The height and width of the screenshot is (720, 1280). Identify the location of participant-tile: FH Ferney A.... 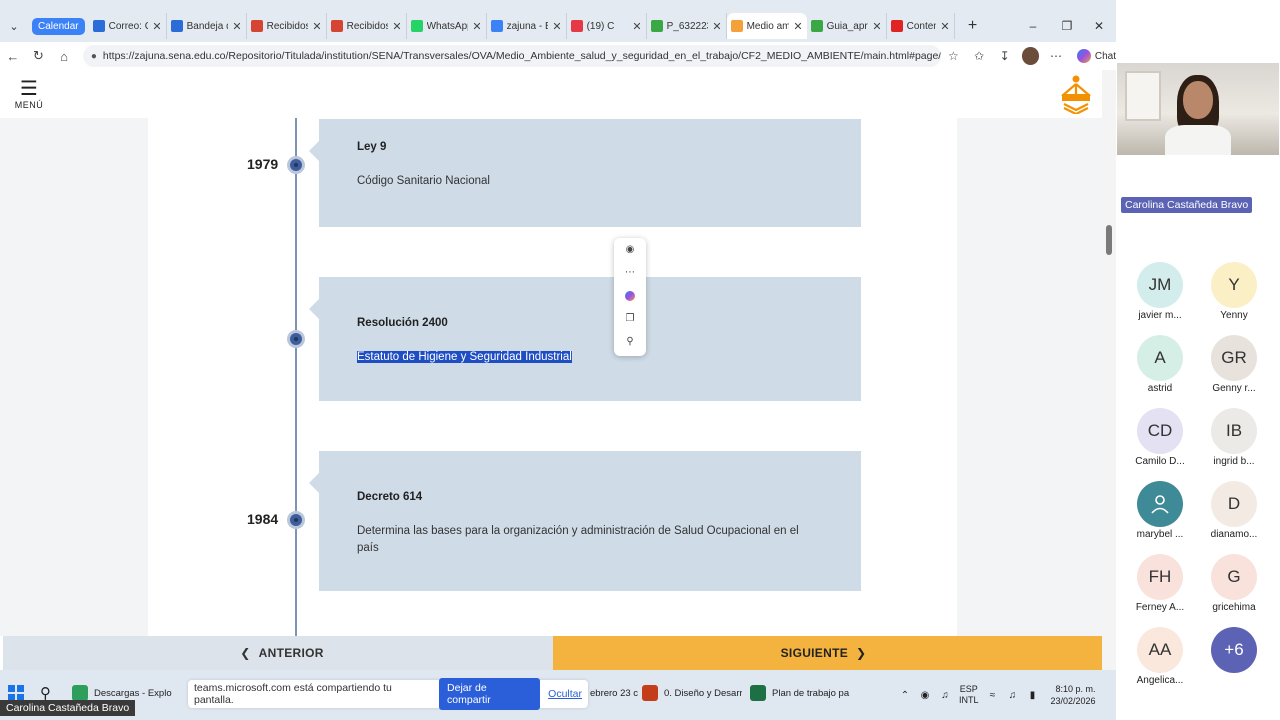
(1160, 583).